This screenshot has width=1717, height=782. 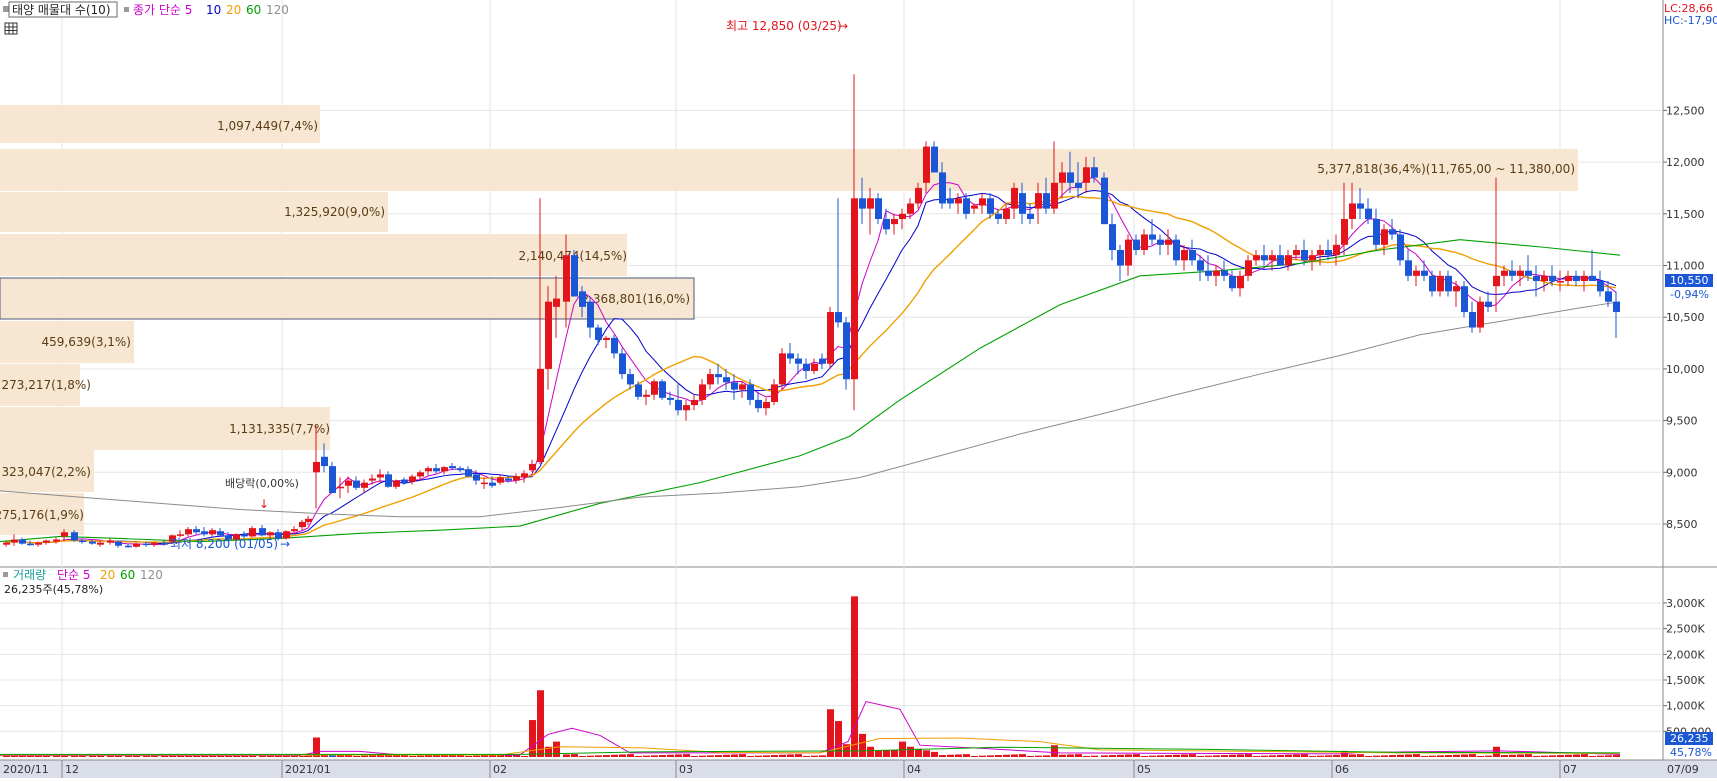 I want to click on table-icon, so click(x=11, y=28).